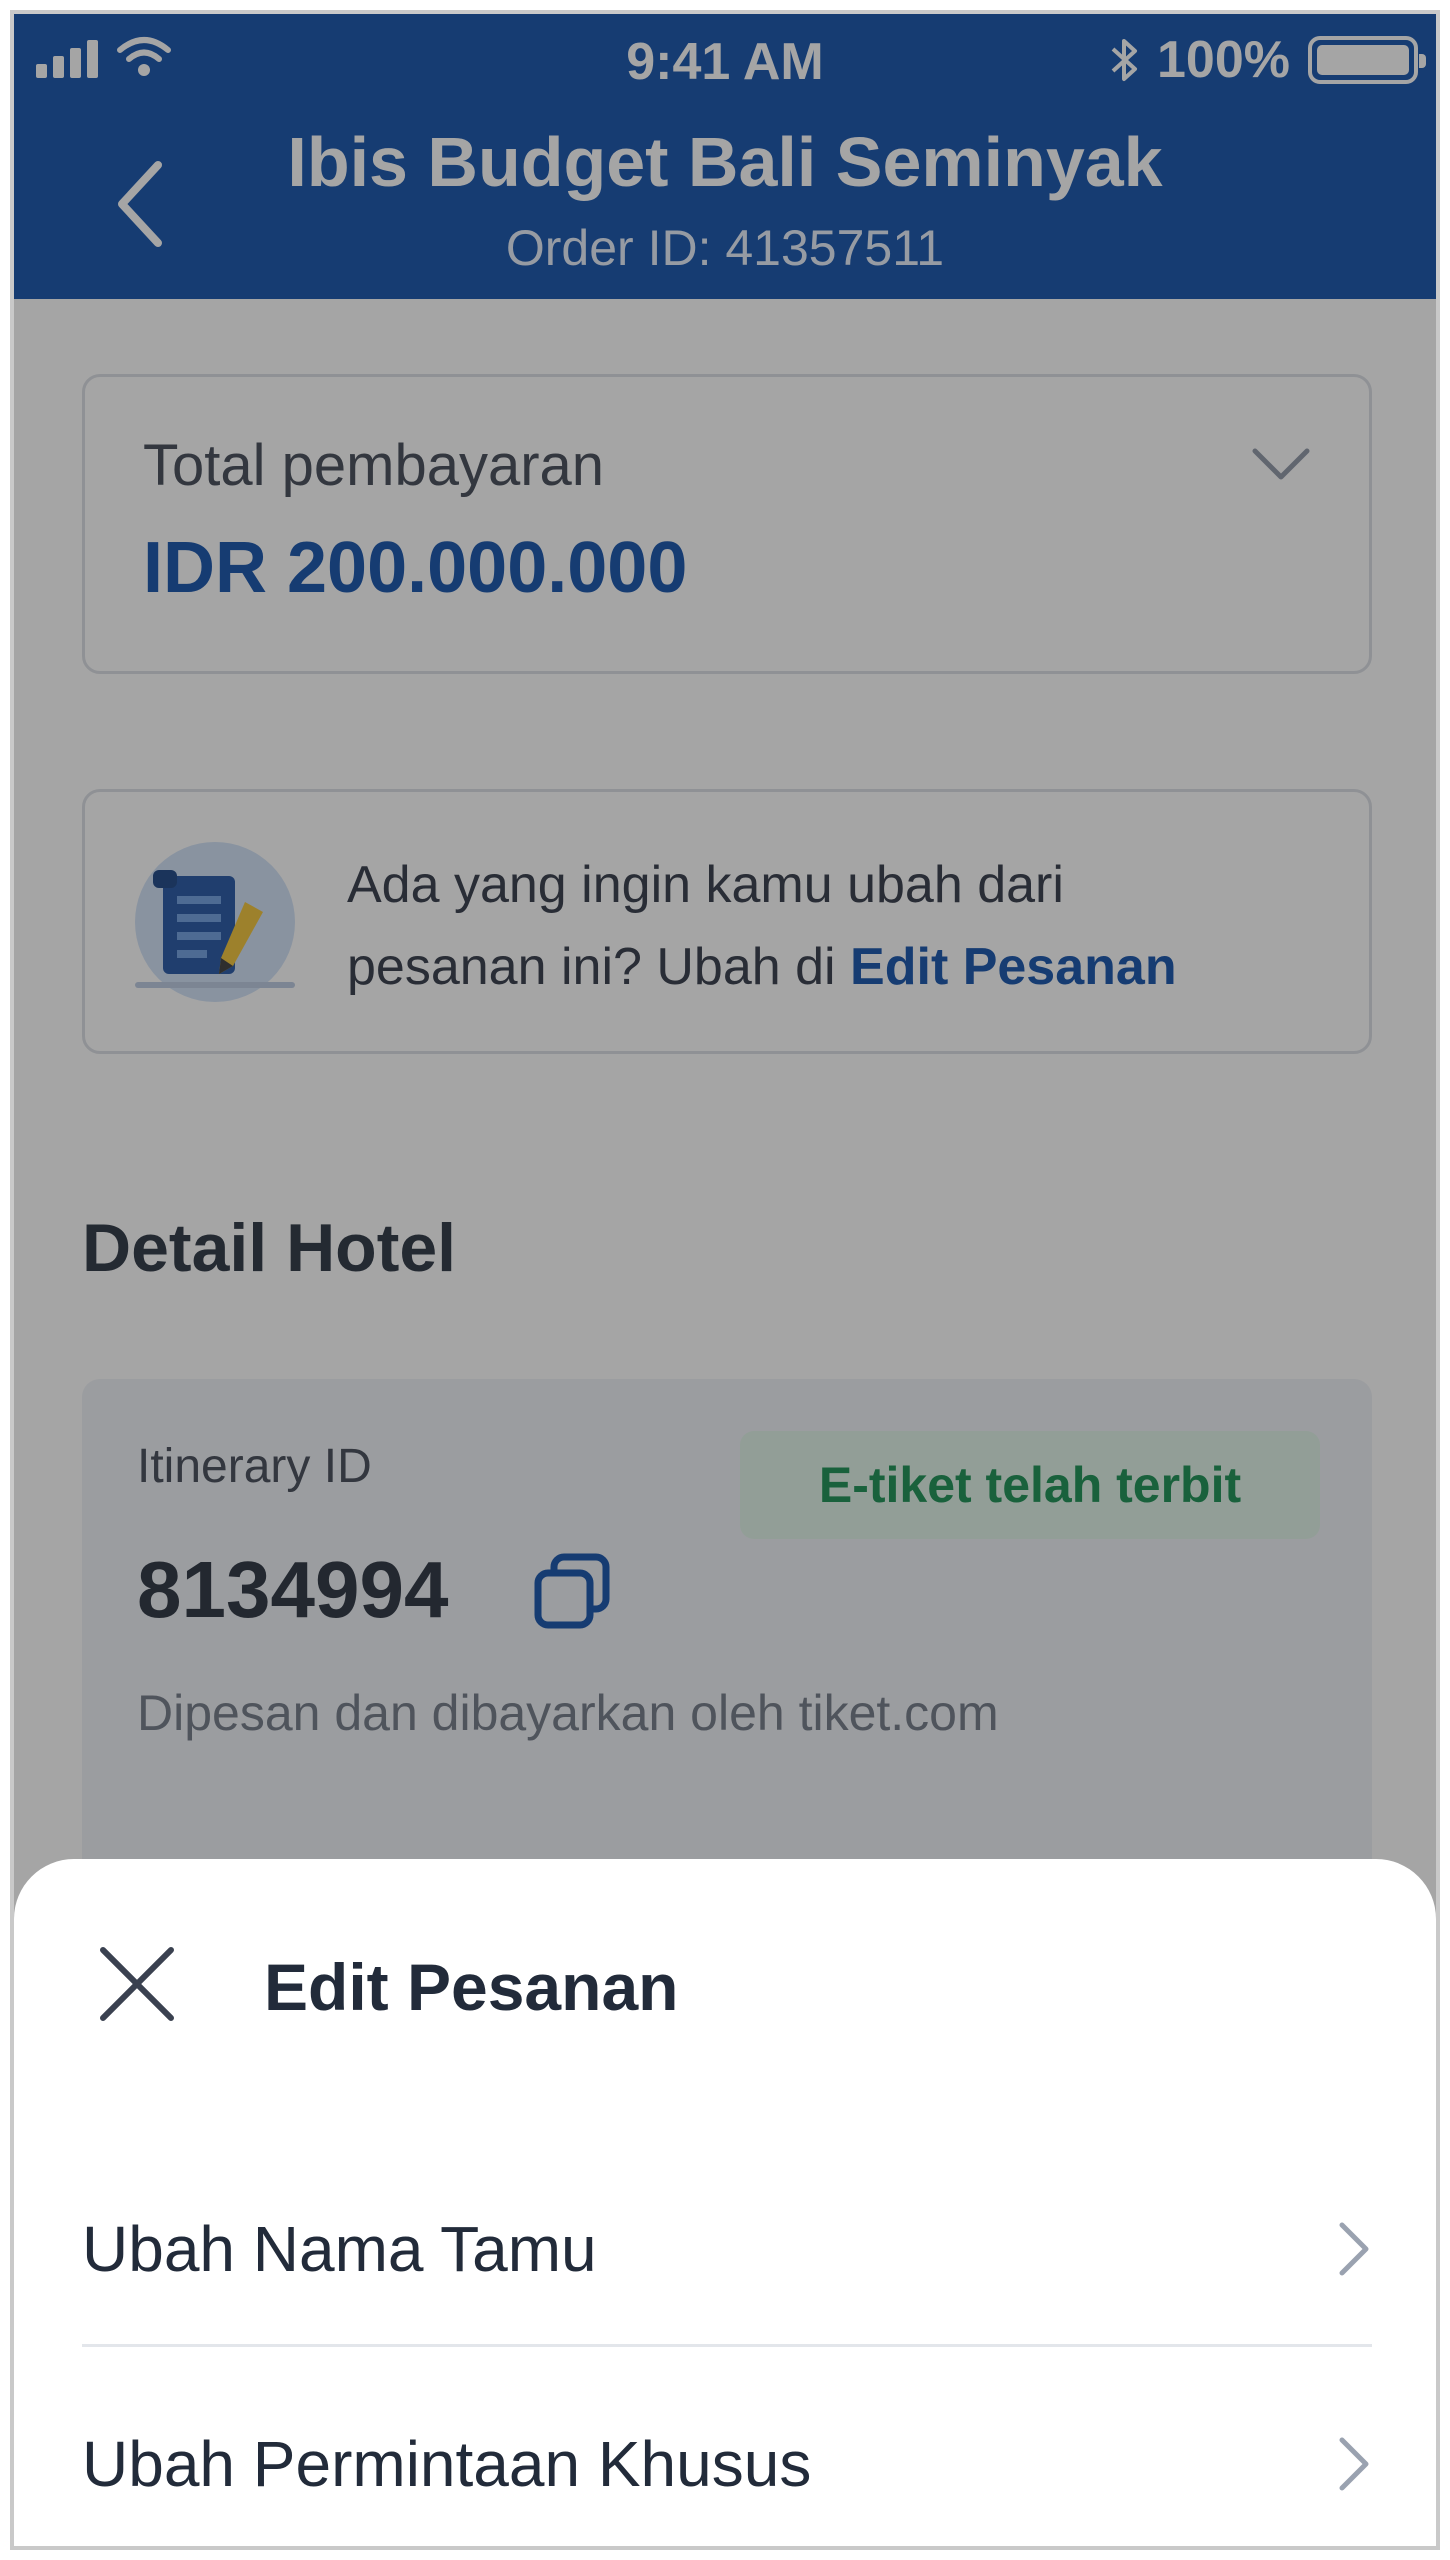 This screenshot has height=2560, width=1450. I want to click on change-guest-name-label: Ubah Nama Tamu, so click(339, 2249).